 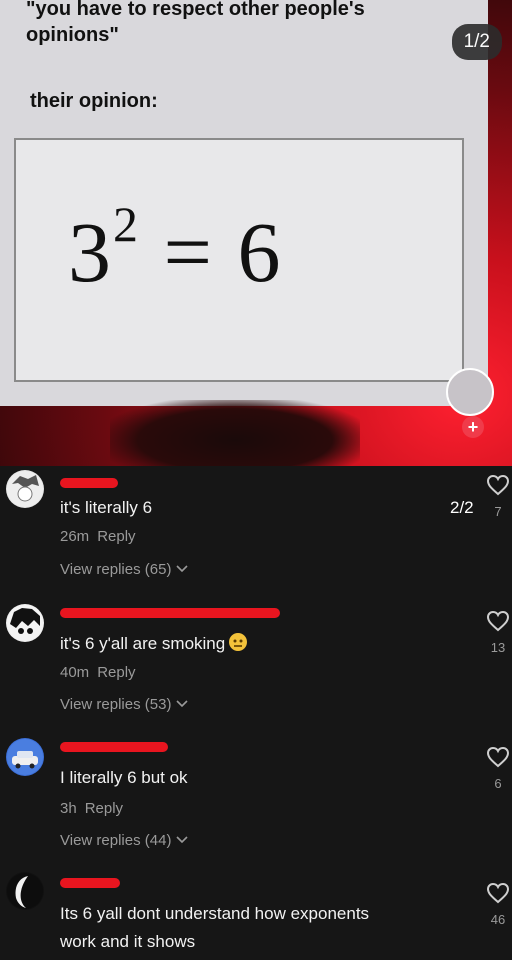 What do you see at coordinates (470, 392) in the screenshot?
I see `creator-avatar` at bounding box center [470, 392].